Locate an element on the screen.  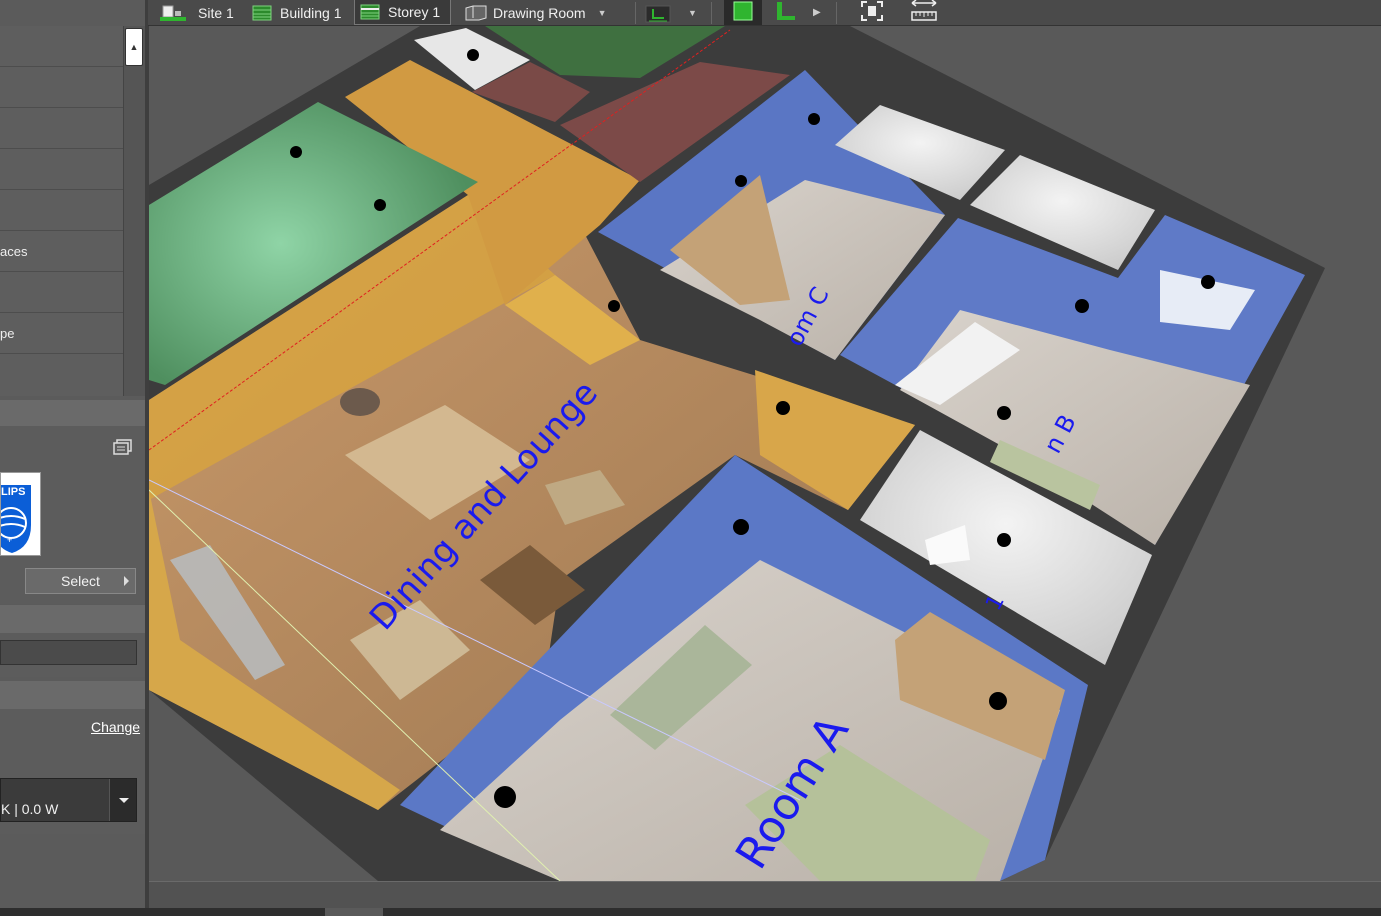
list-item: aces is located at coordinates (61, 251).